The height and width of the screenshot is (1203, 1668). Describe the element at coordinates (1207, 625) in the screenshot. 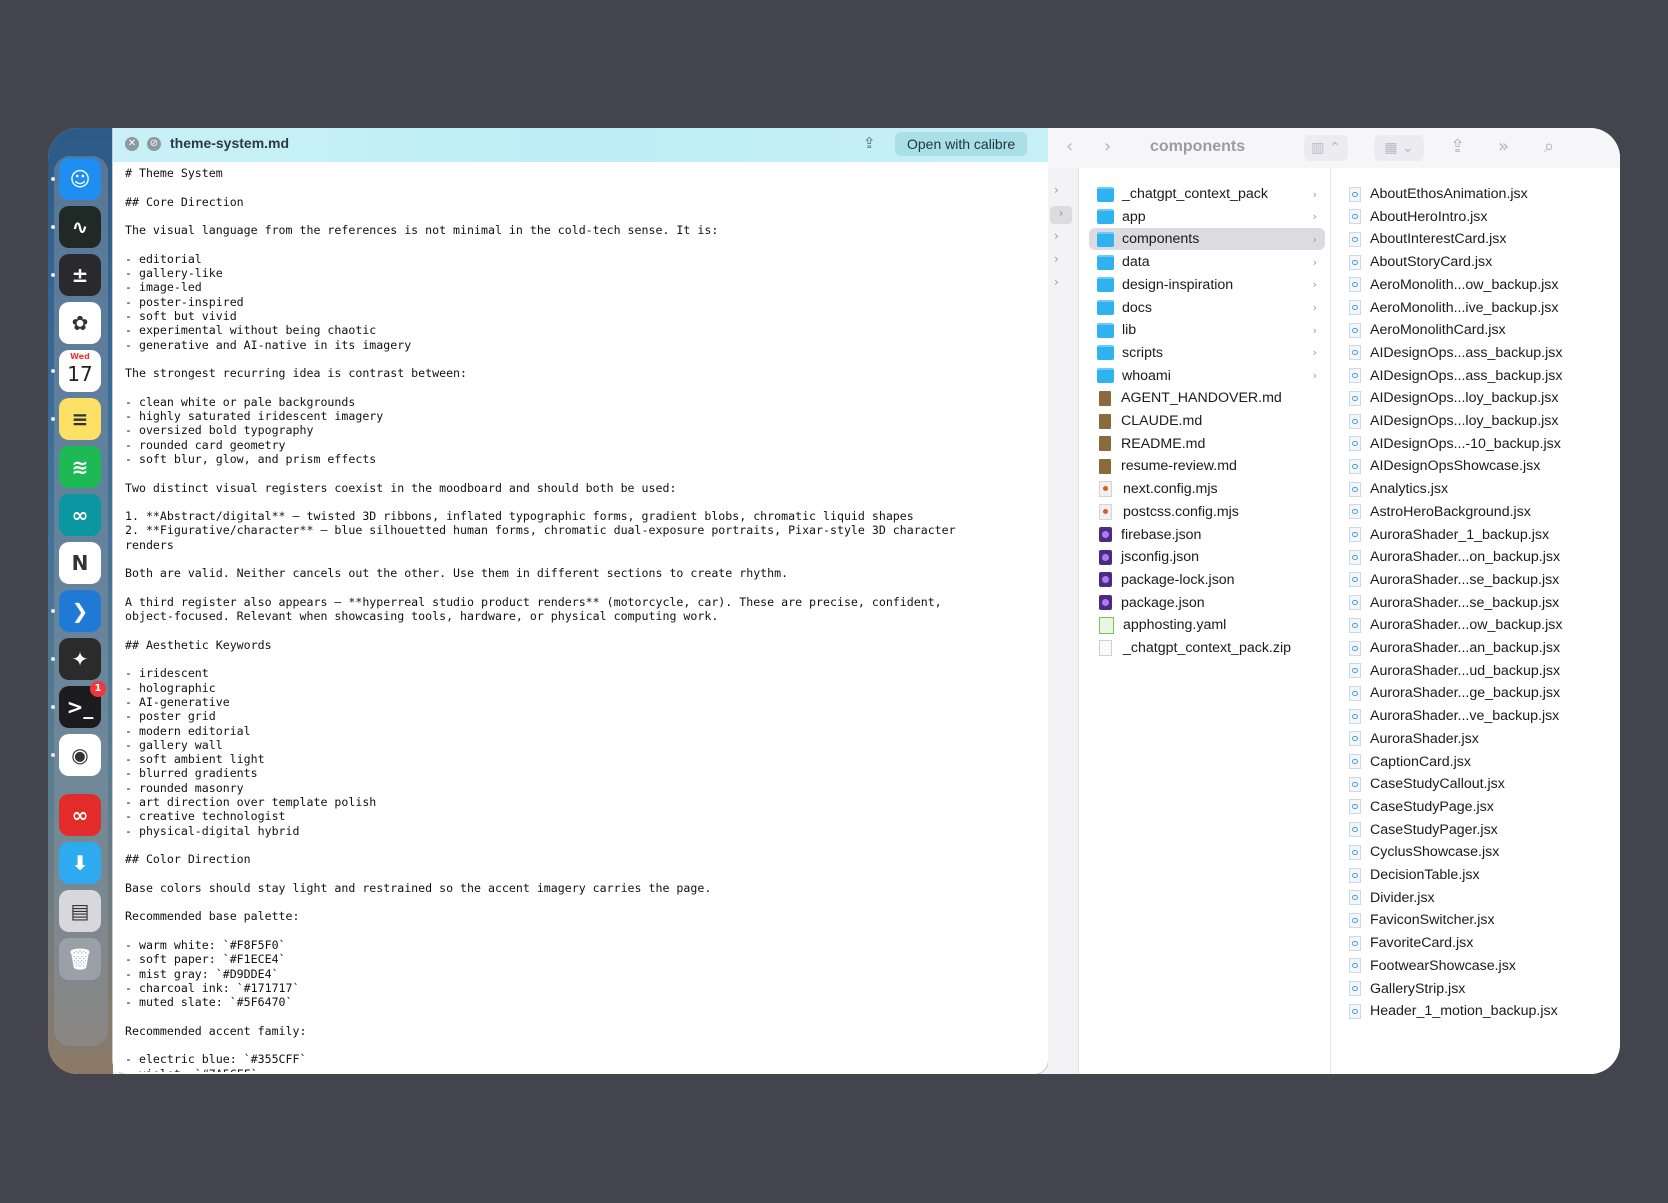

I see `file-item: apphosting.yaml` at that location.